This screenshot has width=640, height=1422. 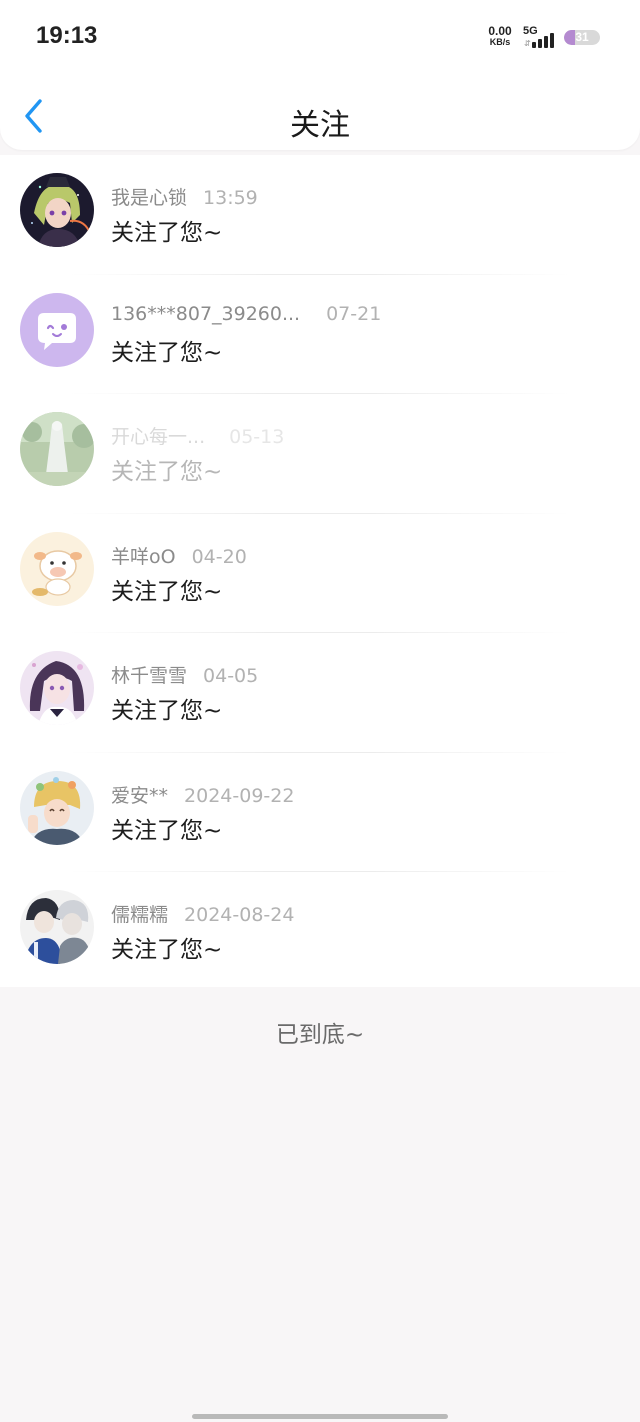 I want to click on home-indicator, so click(x=320, y=1416).